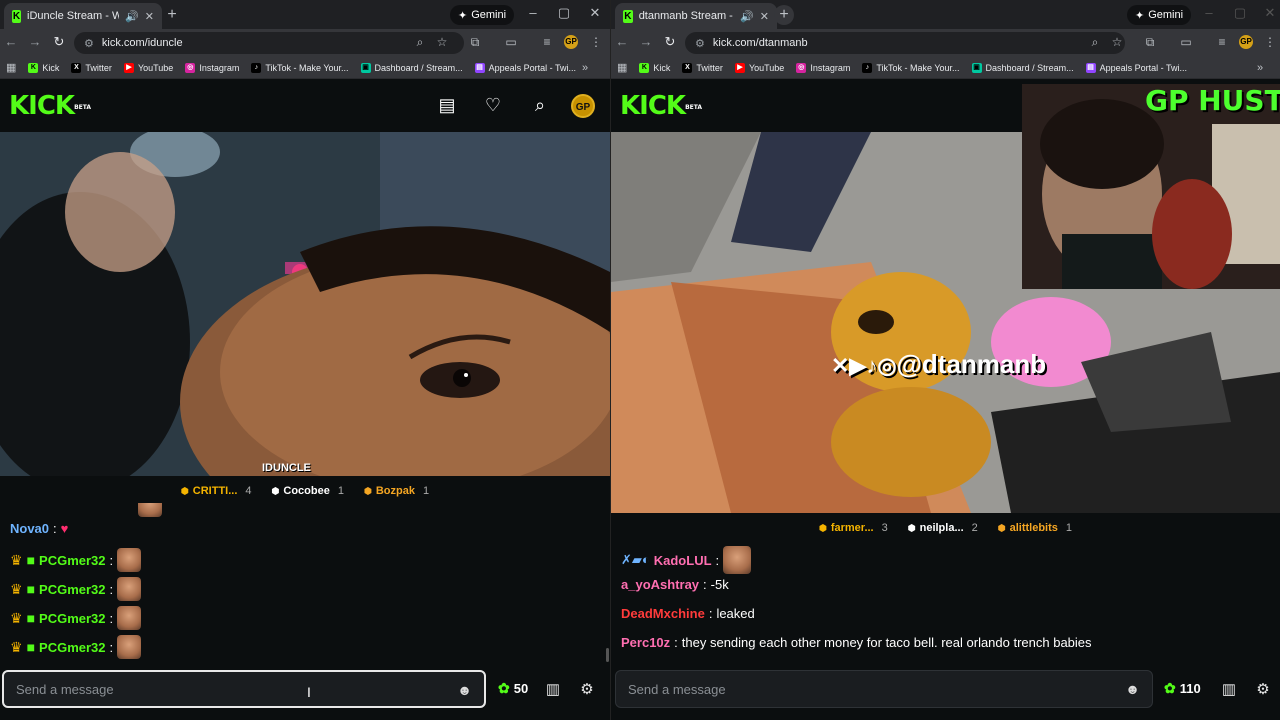 Image resolution: width=1280 pixels, height=720 pixels. I want to click on channel-points: ✿ 50, so click(513, 688).